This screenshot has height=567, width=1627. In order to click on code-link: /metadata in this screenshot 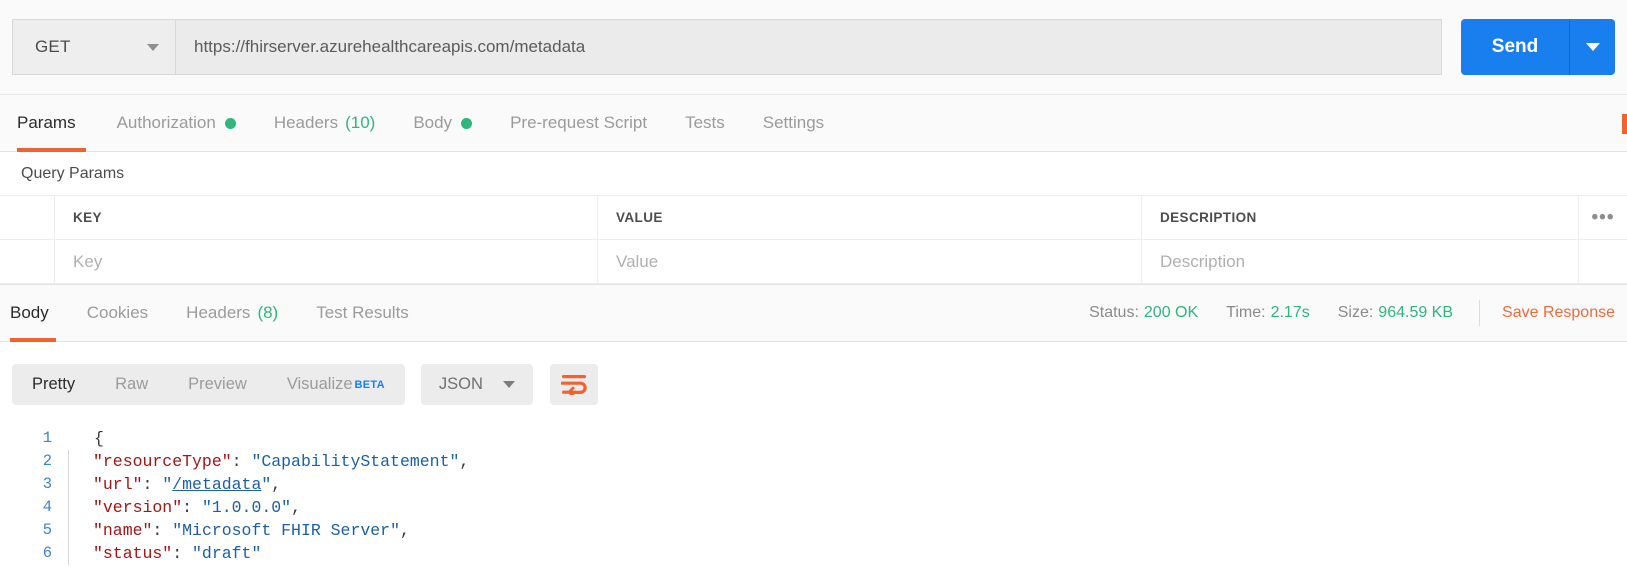, I will do `click(216, 484)`.